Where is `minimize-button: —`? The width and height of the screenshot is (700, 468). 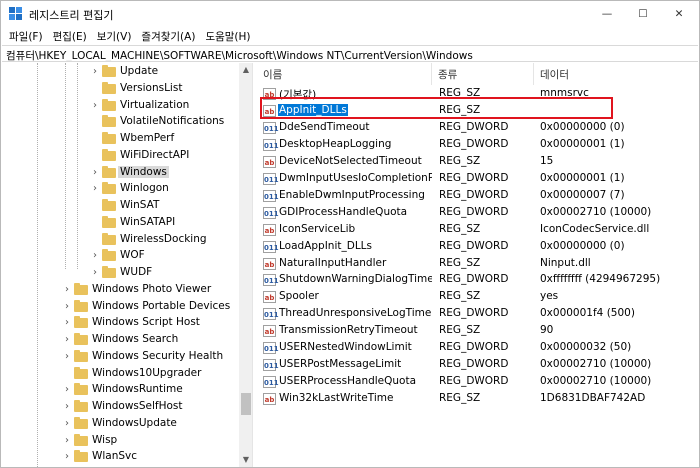
minimize-button: — is located at coordinates (607, 14).